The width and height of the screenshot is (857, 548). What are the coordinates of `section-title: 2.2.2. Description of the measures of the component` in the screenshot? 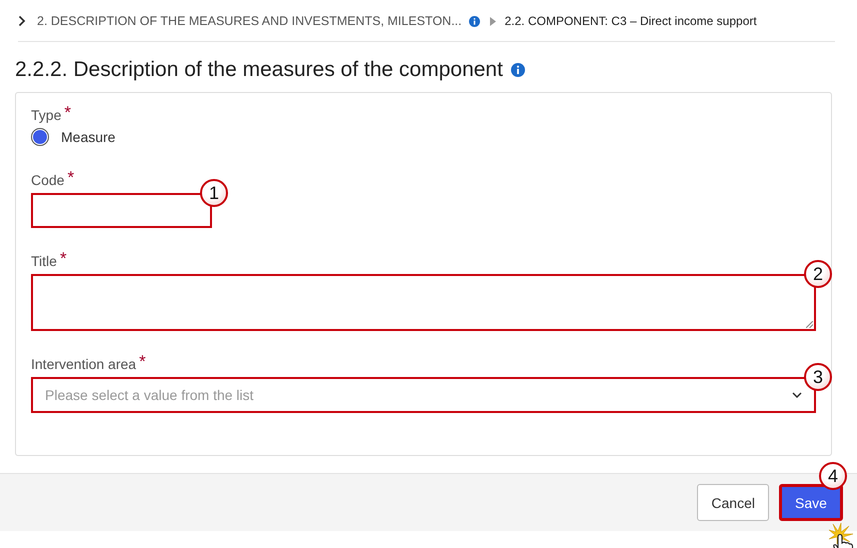 It's located at (259, 70).